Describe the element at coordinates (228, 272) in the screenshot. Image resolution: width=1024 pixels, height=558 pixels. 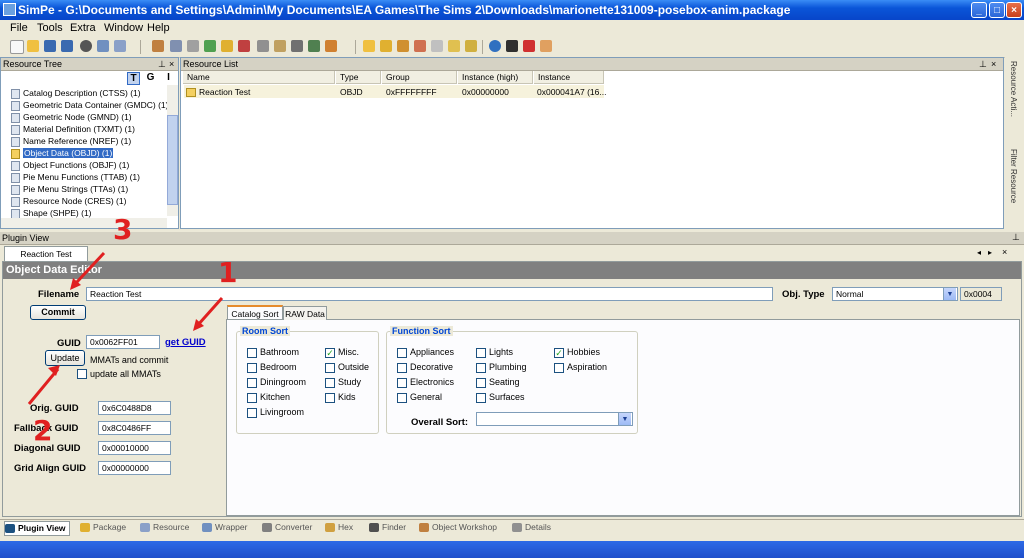
I see `annotation-number-1: 1` at that location.